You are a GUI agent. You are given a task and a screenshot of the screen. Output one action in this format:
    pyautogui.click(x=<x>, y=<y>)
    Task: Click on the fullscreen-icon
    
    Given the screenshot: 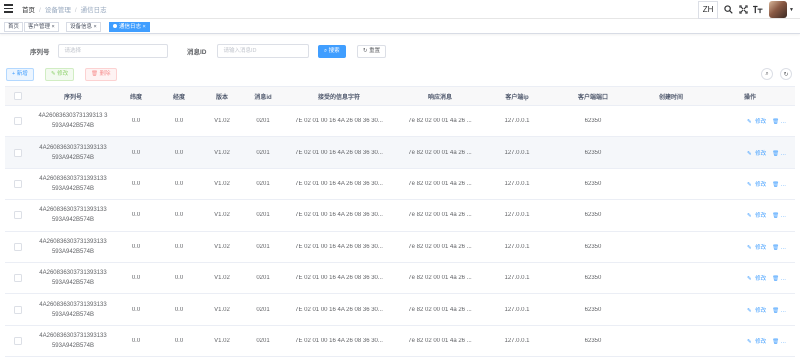 What is the action you would take?
    pyautogui.click(x=743, y=10)
    